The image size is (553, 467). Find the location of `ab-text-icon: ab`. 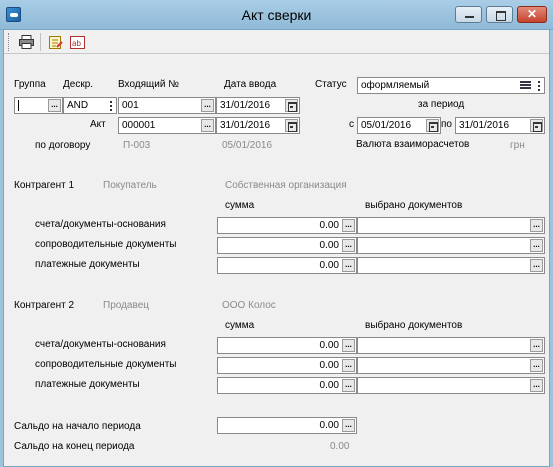

ab-text-icon: ab is located at coordinates (77, 42).